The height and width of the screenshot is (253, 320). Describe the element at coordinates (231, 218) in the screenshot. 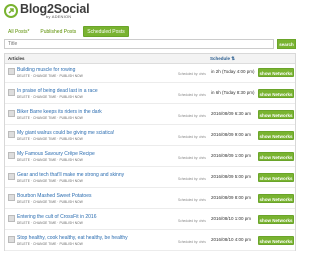

I see `schedule-time: 2016/08/10 1:00 pm` at that location.